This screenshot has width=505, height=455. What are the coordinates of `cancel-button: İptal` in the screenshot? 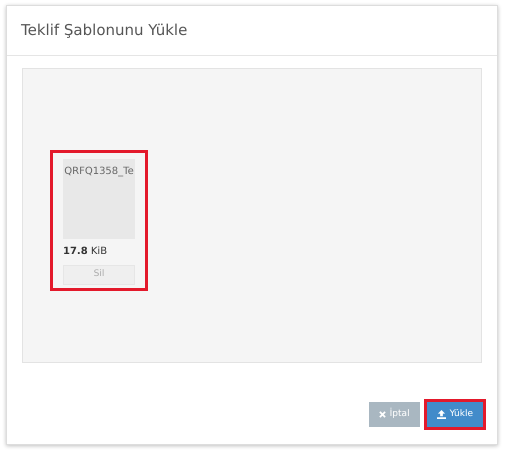 It's located at (394, 414).